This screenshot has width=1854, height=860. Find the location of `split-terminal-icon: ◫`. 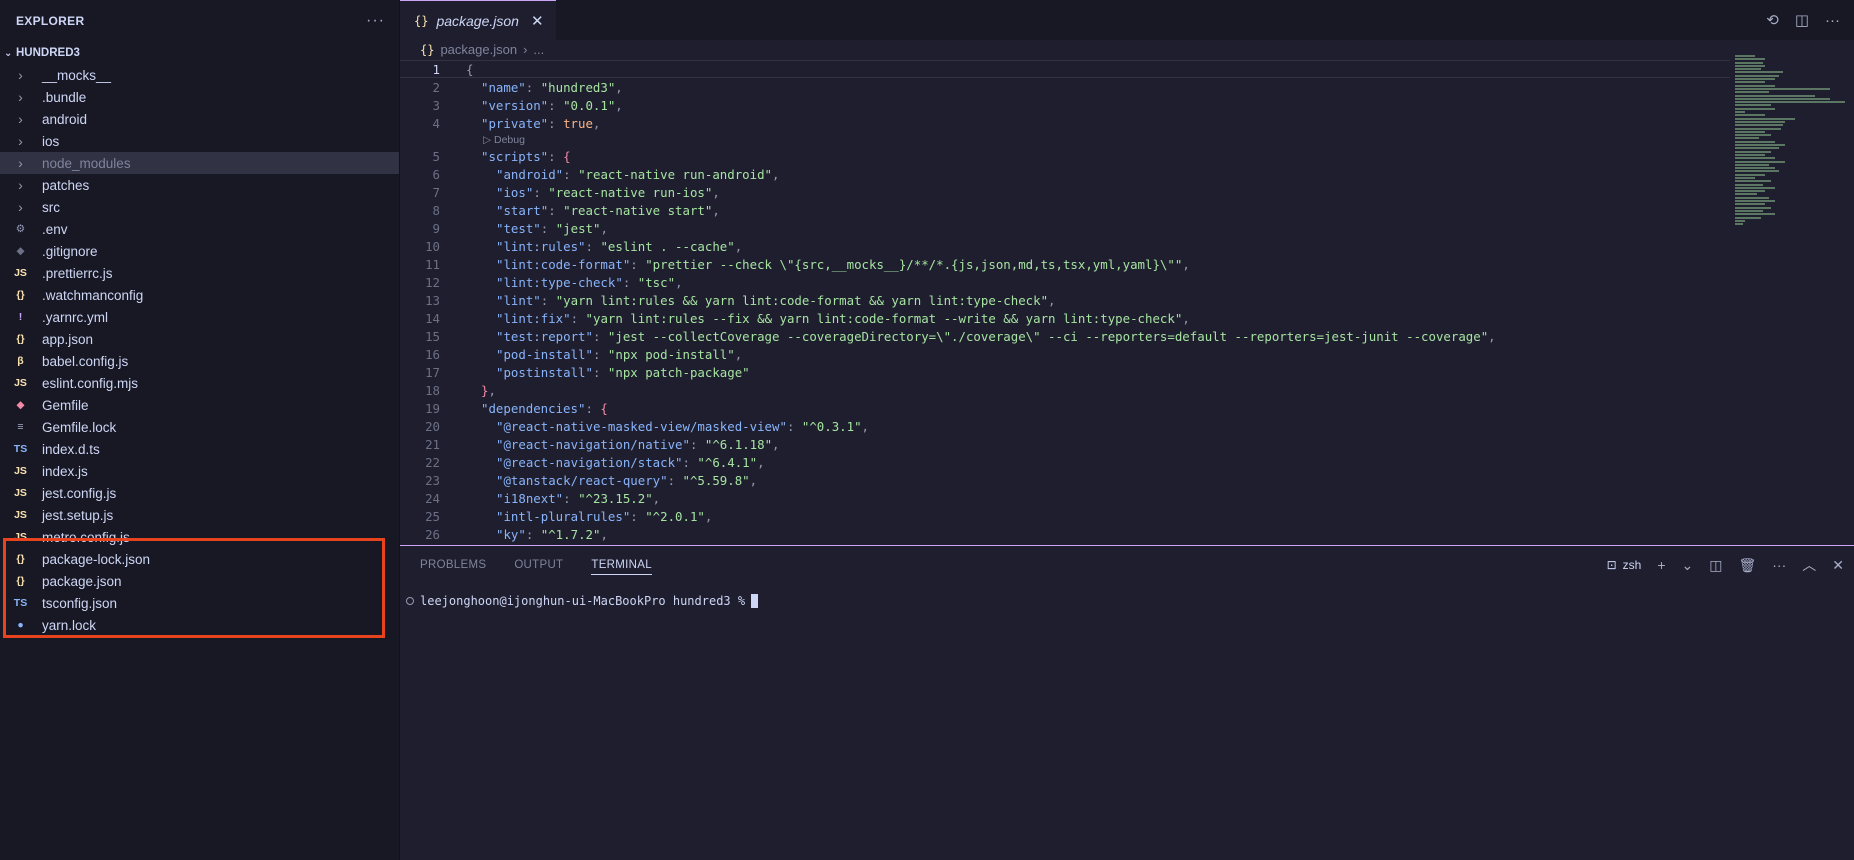

split-terminal-icon: ◫ is located at coordinates (1715, 565).